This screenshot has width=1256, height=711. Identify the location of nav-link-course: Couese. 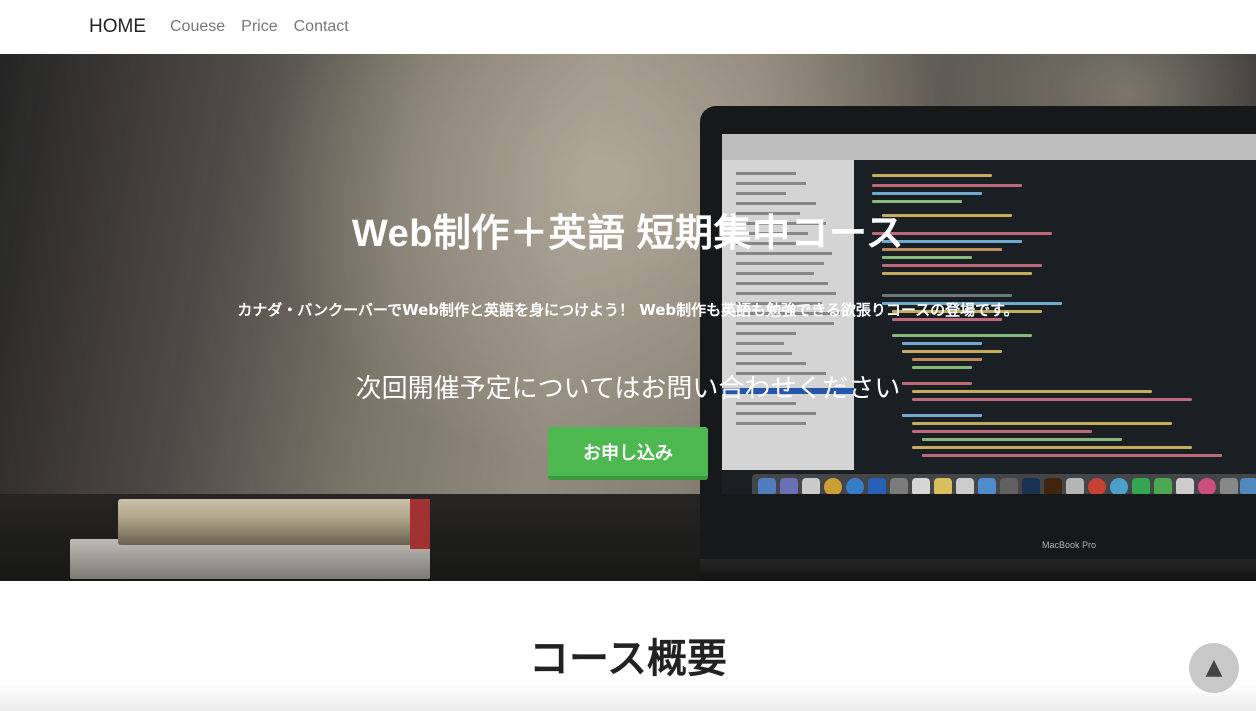
(197, 27).